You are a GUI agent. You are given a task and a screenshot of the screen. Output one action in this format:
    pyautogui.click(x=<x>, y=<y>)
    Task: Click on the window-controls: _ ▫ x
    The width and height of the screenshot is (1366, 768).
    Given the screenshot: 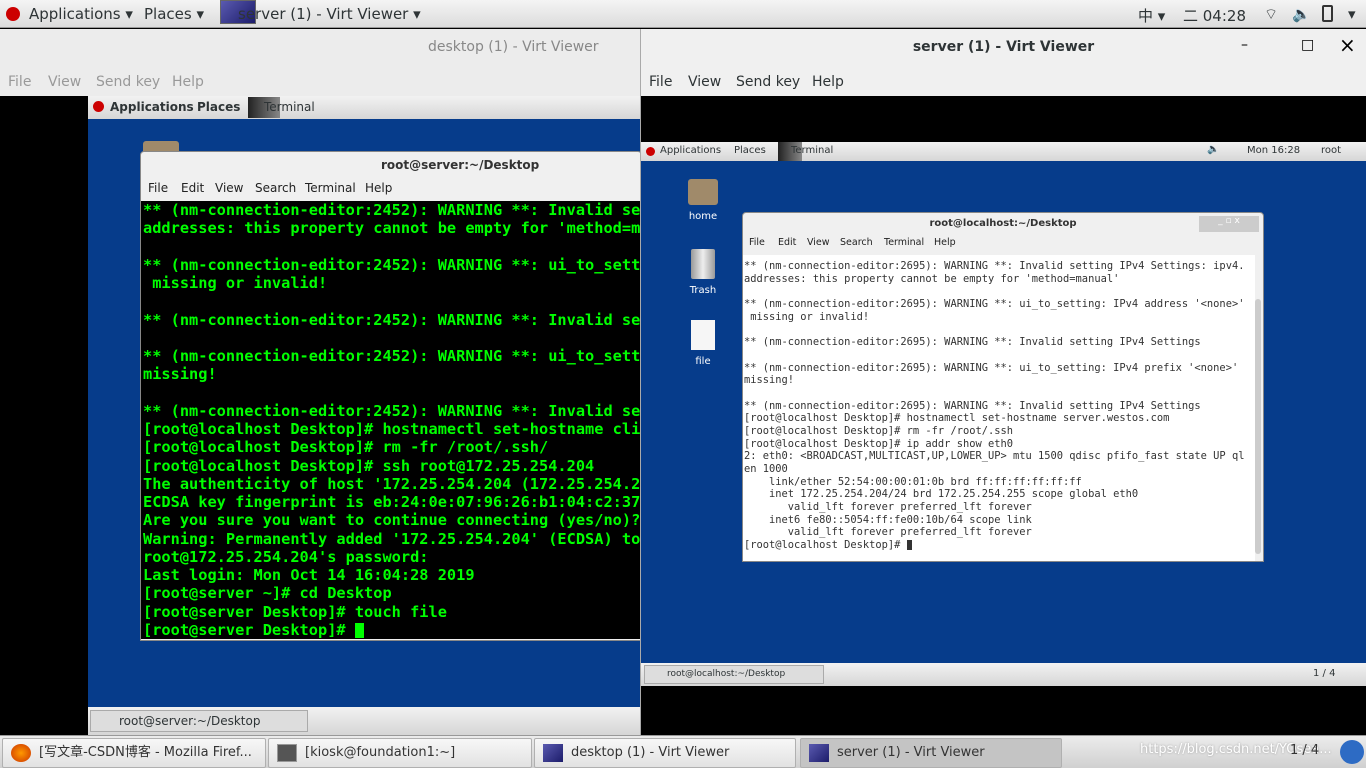 What is the action you would take?
    pyautogui.click(x=1229, y=224)
    